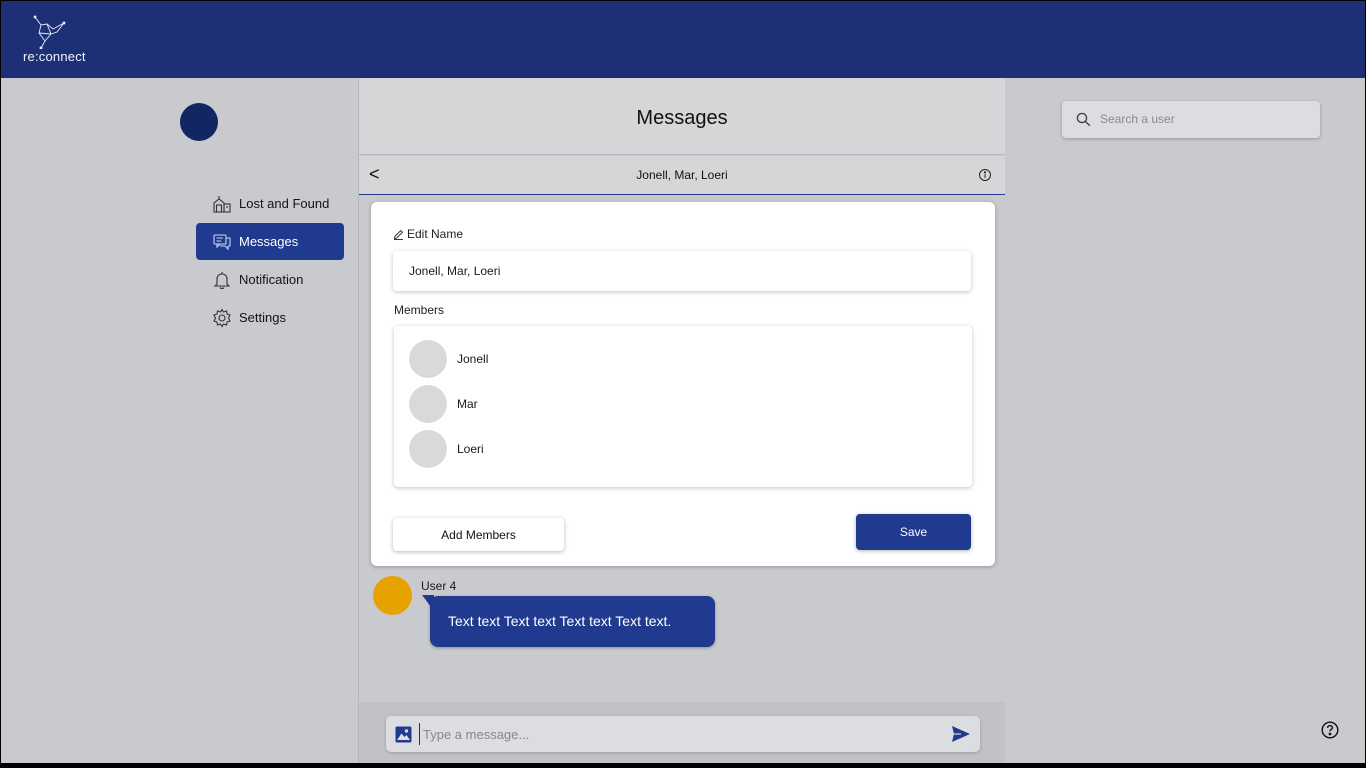 The height and width of the screenshot is (768, 1366). What do you see at coordinates (683, 406) in the screenshot?
I see `members-list: Jonell Mar Loeri` at bounding box center [683, 406].